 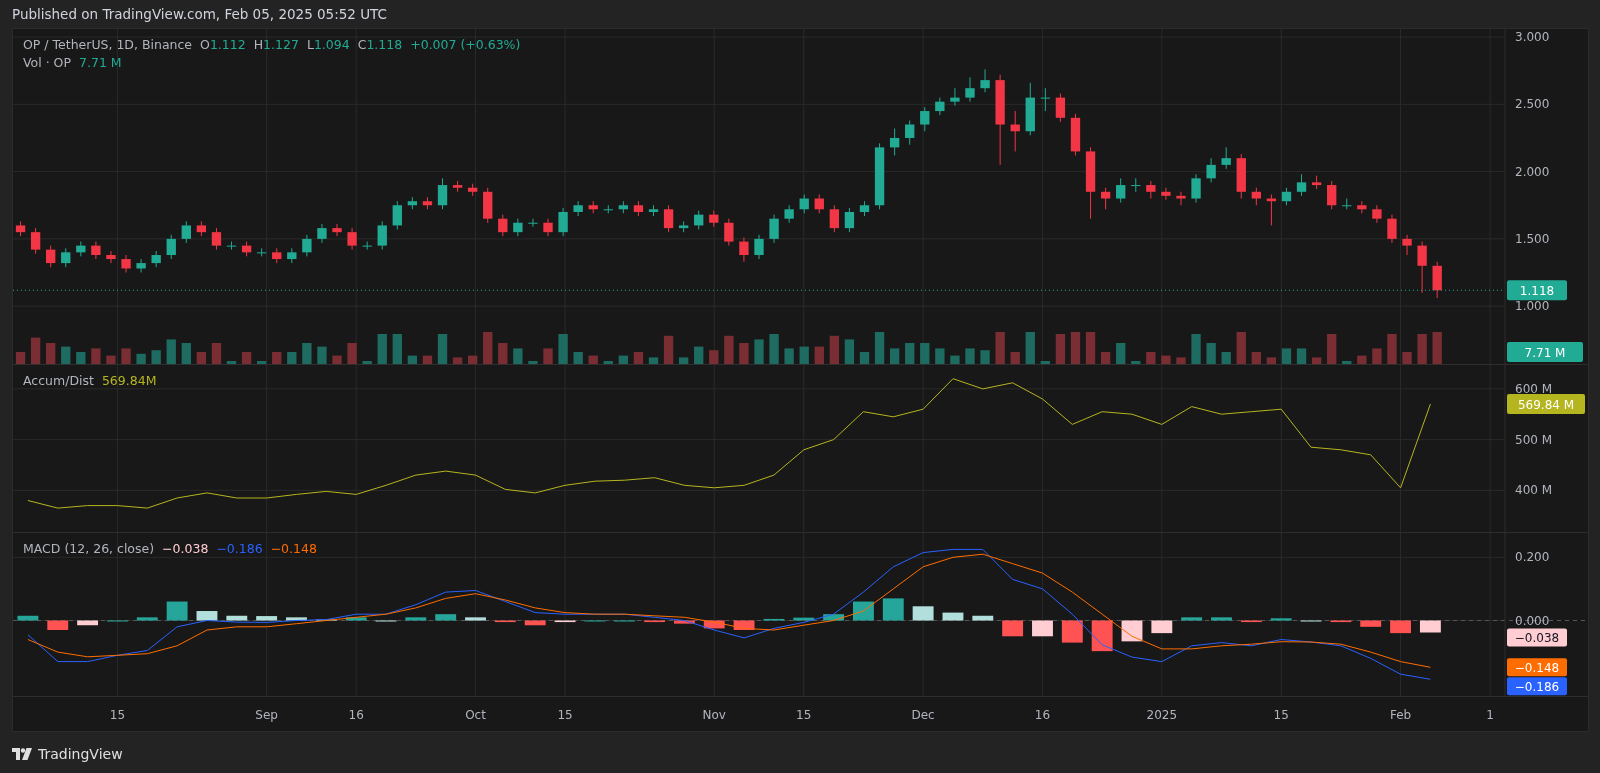 I want to click on axis-label: 1.500, so click(x=1532, y=238).